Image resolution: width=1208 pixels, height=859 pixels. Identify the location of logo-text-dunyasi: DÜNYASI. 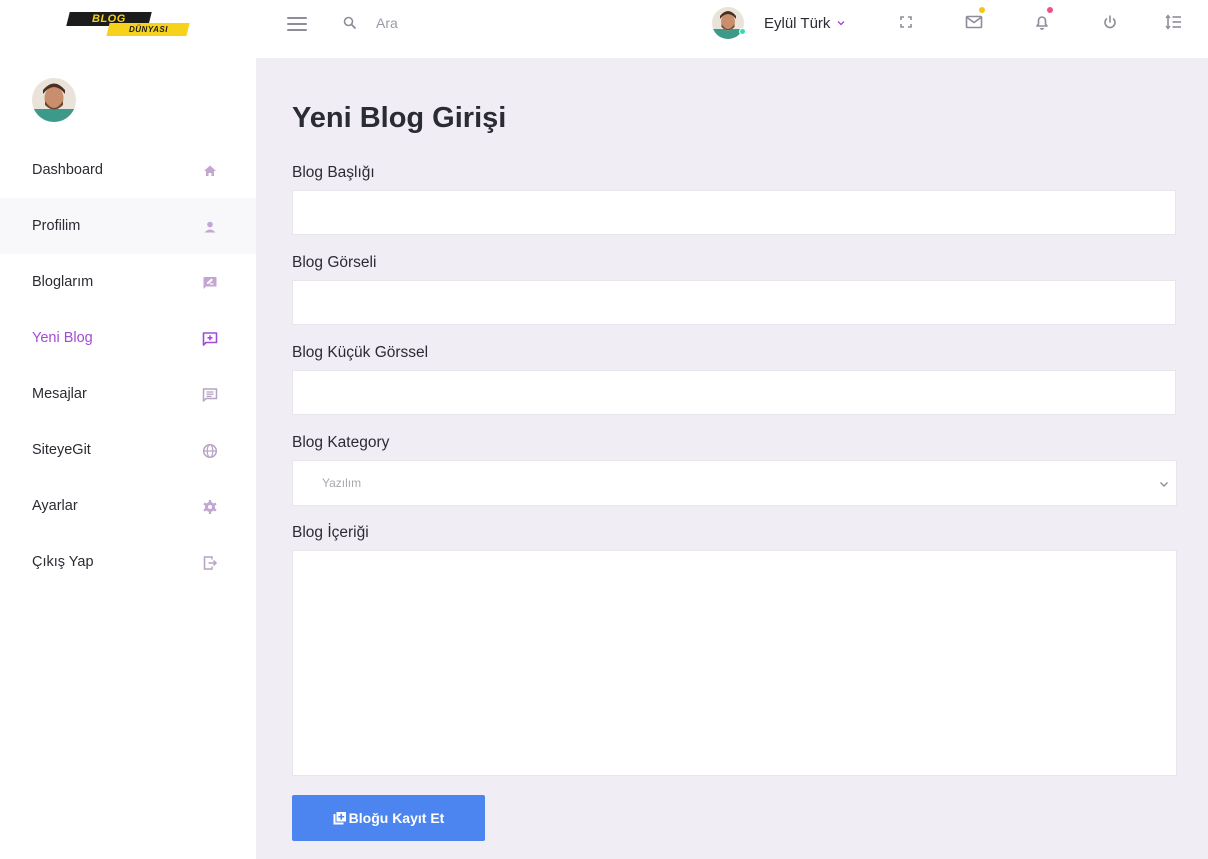
(148, 29).